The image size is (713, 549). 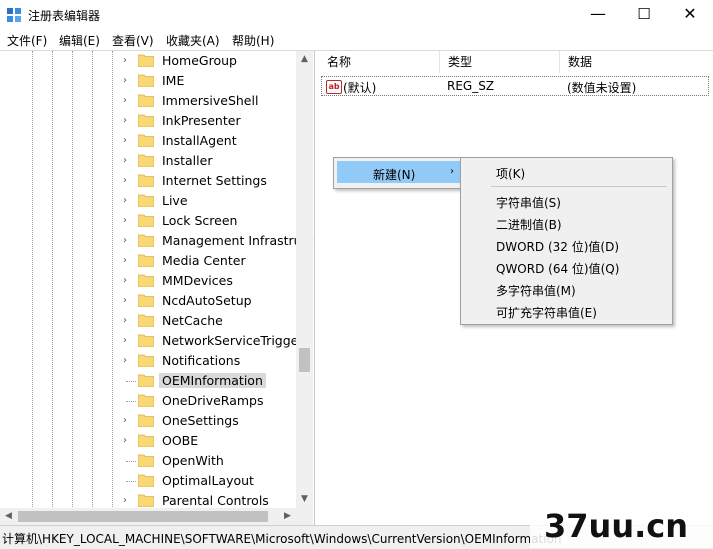 What do you see at coordinates (536, 290) in the screenshot?
I see `submenu-multi-string-value: 多字符串值(M)` at bounding box center [536, 290].